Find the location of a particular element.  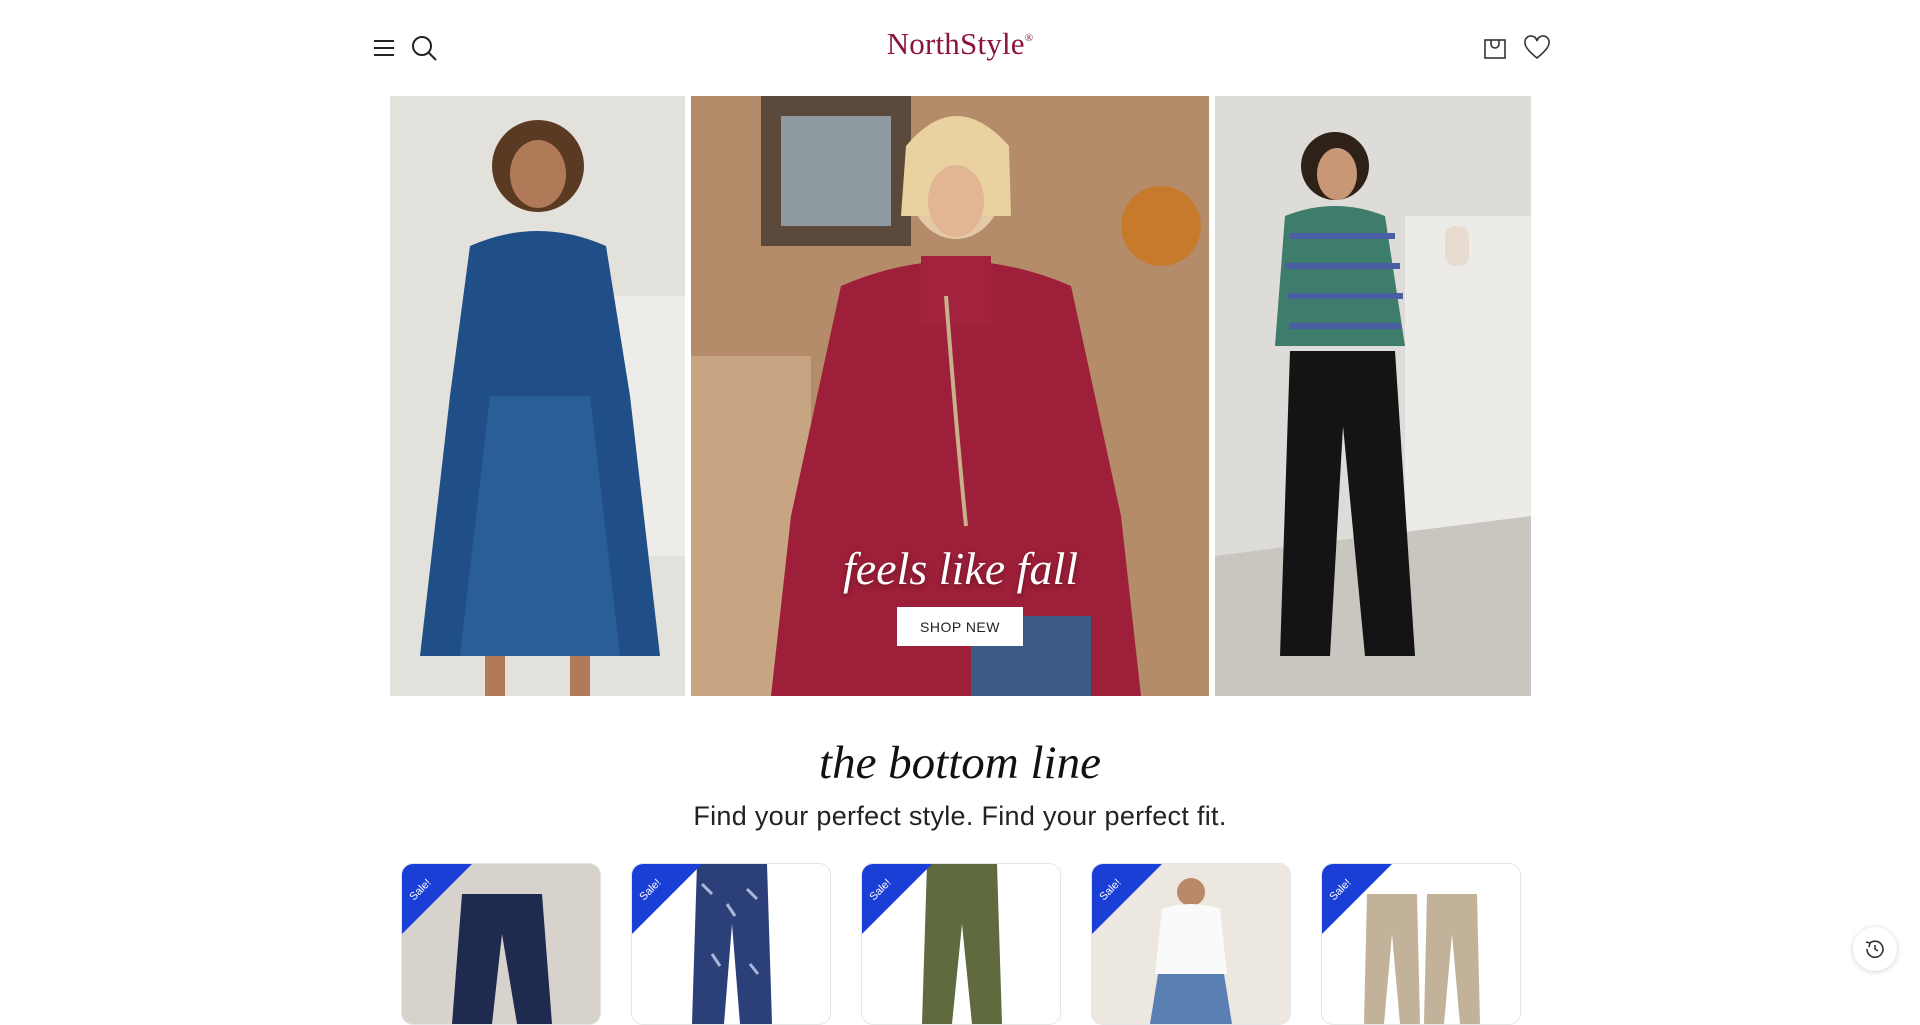

hero-tagline: feels like fall is located at coordinates (960, 568).